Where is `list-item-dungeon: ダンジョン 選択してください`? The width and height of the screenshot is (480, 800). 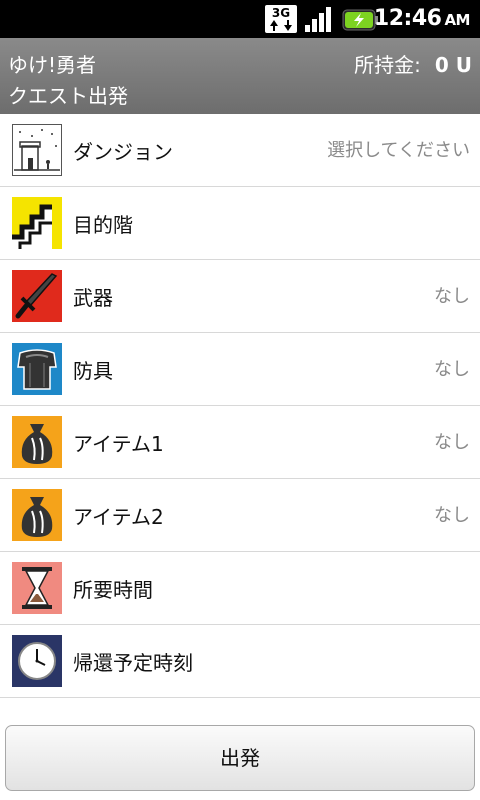
list-item-dungeon: ダンジョン 選択してください is located at coordinates (240, 150).